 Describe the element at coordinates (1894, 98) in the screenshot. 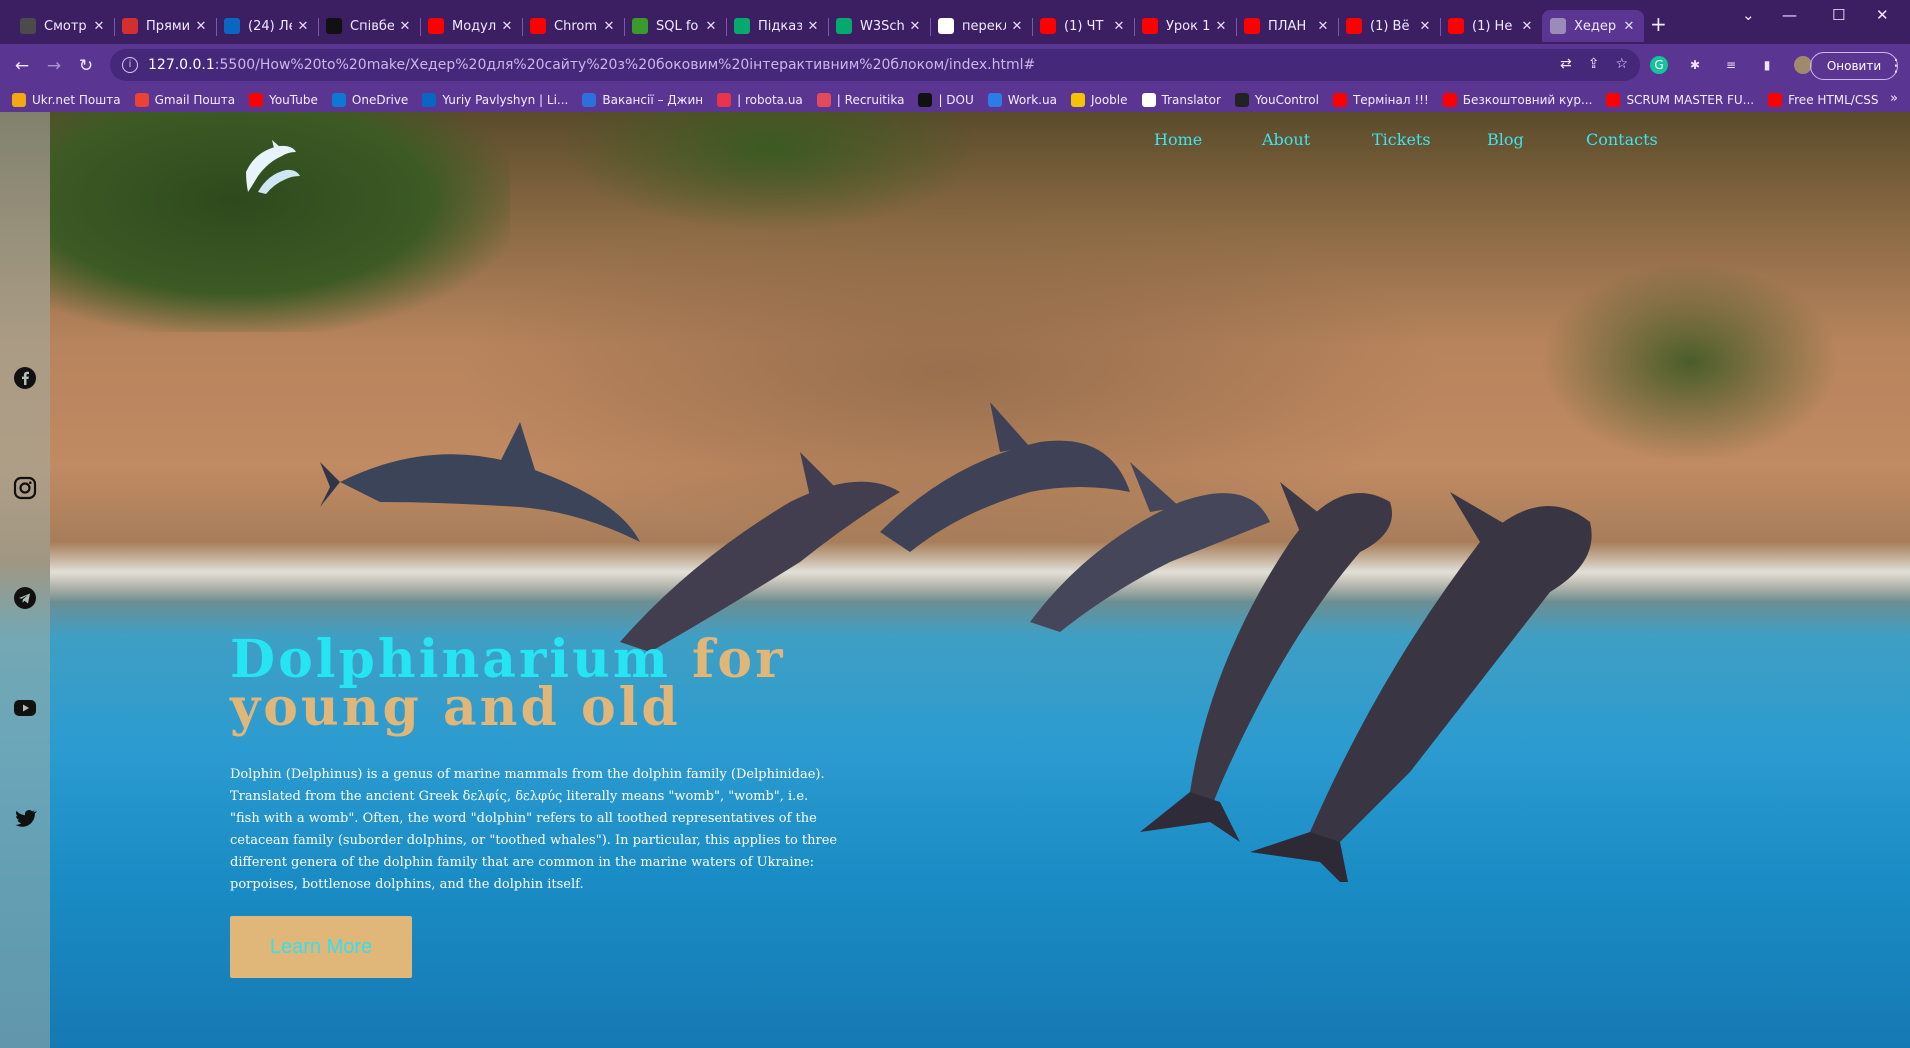

I see `chevron-right-icon: »` at that location.